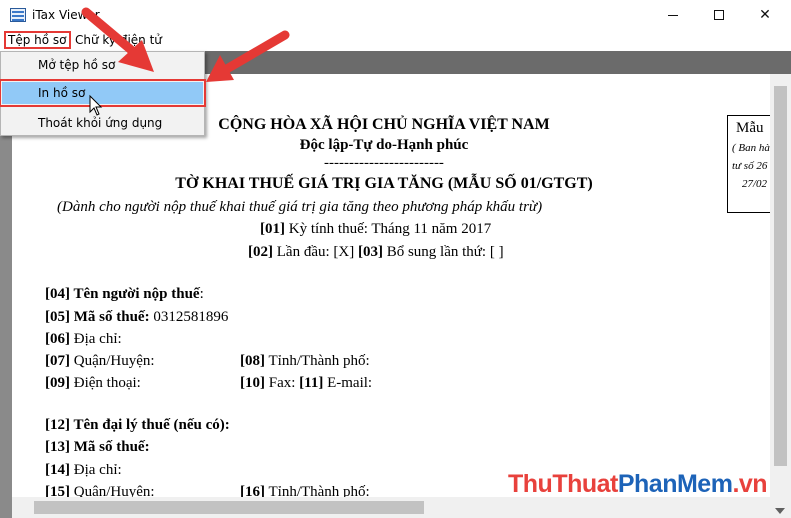 The image size is (791, 518). Describe the element at coordinates (118, 40) in the screenshot. I see `menu-digital-signature: Chữ ký điện tử` at that location.